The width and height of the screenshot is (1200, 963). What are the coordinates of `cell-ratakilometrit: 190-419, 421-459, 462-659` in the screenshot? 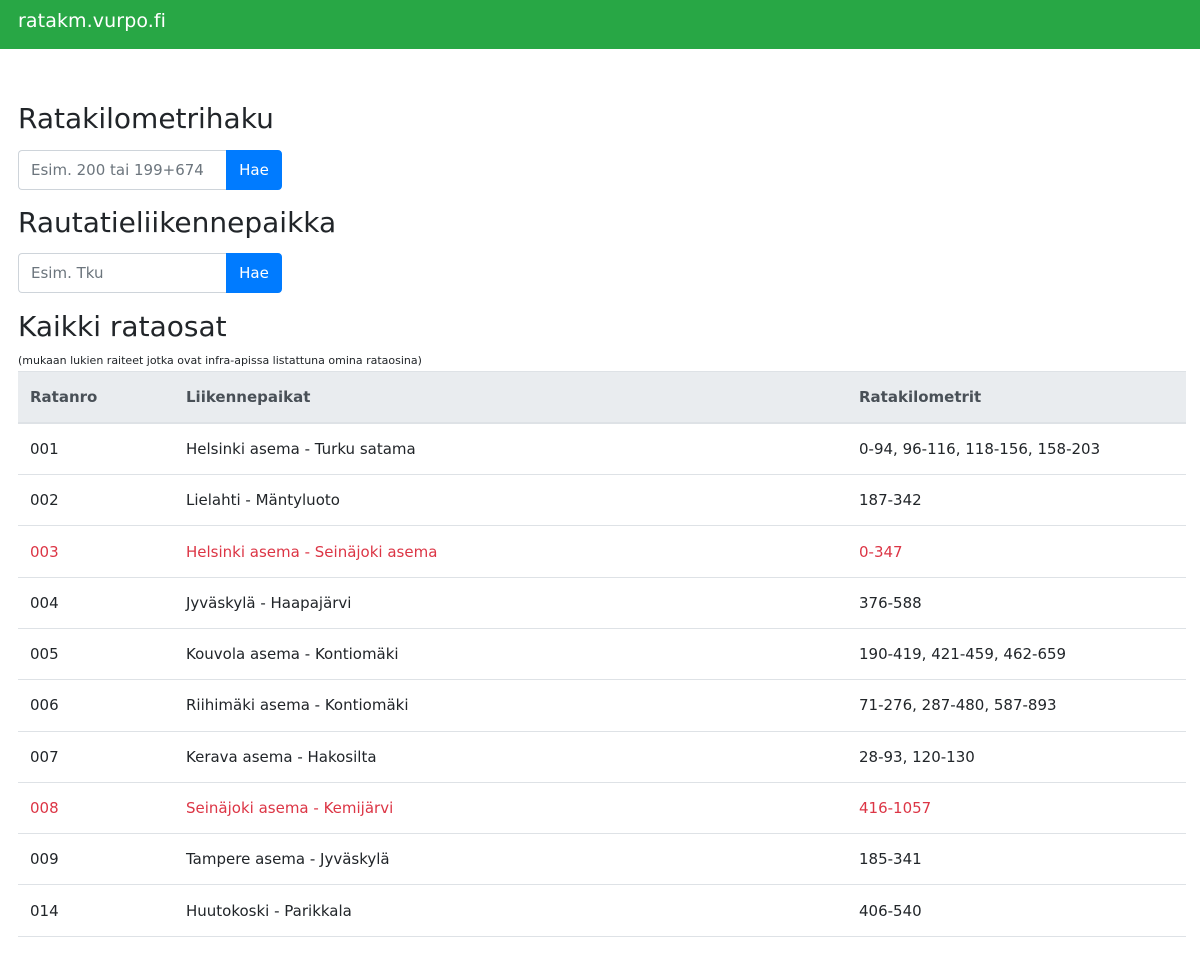 It's located at (1016, 654).